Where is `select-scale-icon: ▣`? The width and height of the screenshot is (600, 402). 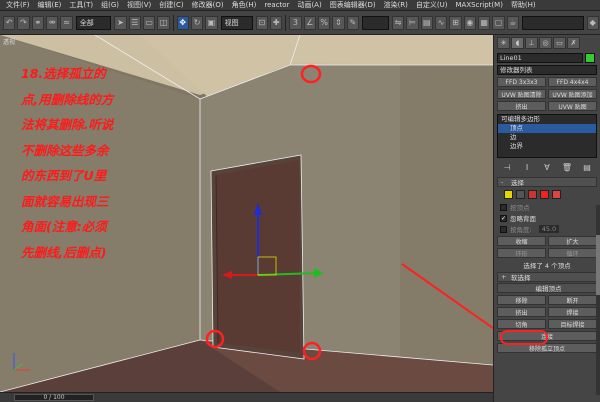 select-scale-icon: ▣ is located at coordinates (211, 22).